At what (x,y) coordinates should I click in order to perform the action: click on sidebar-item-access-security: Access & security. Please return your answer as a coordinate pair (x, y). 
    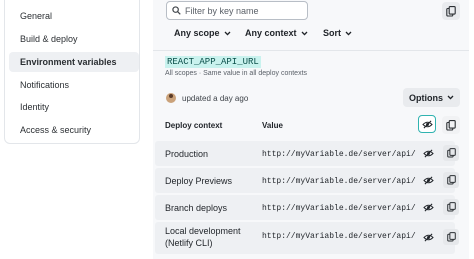
    Looking at the image, I should click on (74, 130).